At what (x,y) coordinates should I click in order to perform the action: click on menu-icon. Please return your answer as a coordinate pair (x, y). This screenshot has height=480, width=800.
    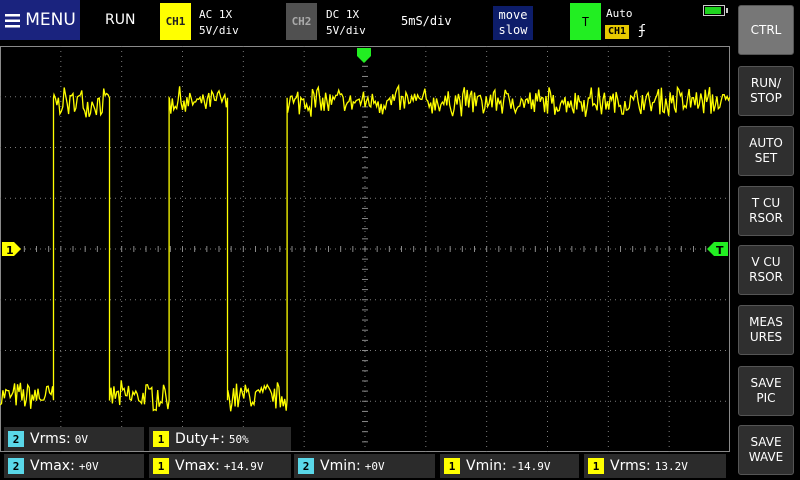
    Looking at the image, I should click on (13, 20).